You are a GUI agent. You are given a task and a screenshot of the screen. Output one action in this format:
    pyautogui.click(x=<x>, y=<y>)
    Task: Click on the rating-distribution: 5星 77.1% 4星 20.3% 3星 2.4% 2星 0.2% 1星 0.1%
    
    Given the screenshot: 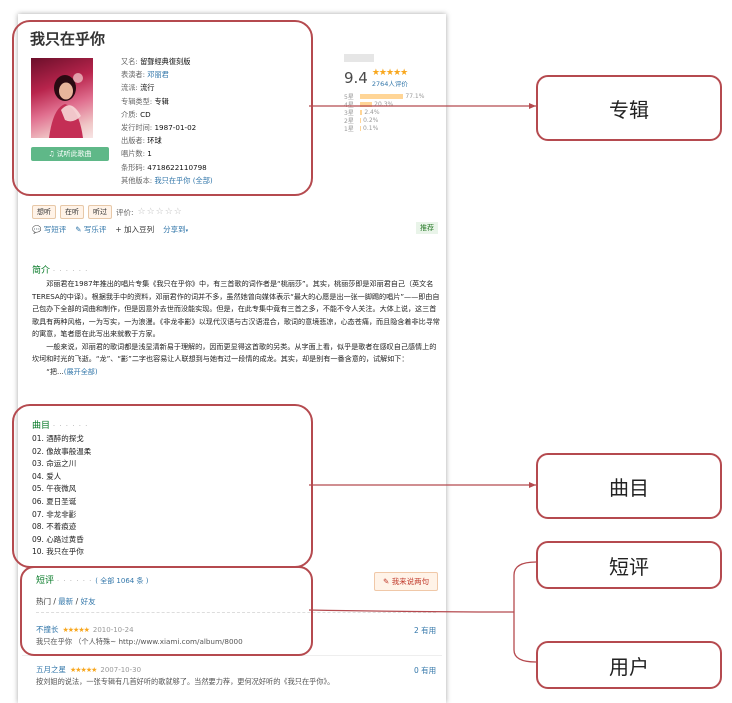 What is the action you would take?
    pyautogui.click(x=394, y=112)
    